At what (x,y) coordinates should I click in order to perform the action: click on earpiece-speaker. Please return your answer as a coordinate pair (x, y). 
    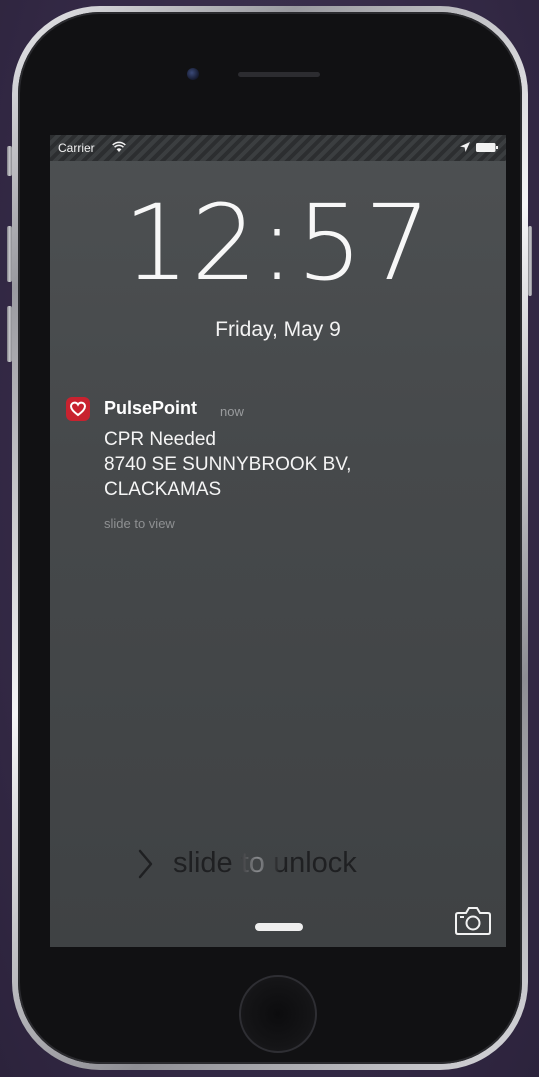
    Looking at the image, I should click on (279, 74).